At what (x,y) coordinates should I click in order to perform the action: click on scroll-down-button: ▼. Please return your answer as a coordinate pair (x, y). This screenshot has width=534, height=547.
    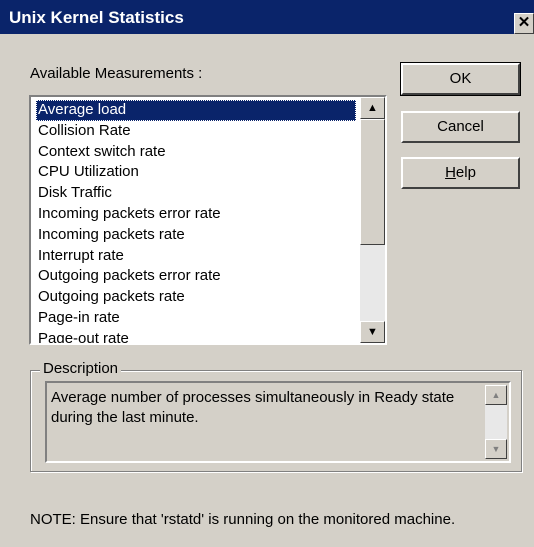
    Looking at the image, I should click on (372, 332).